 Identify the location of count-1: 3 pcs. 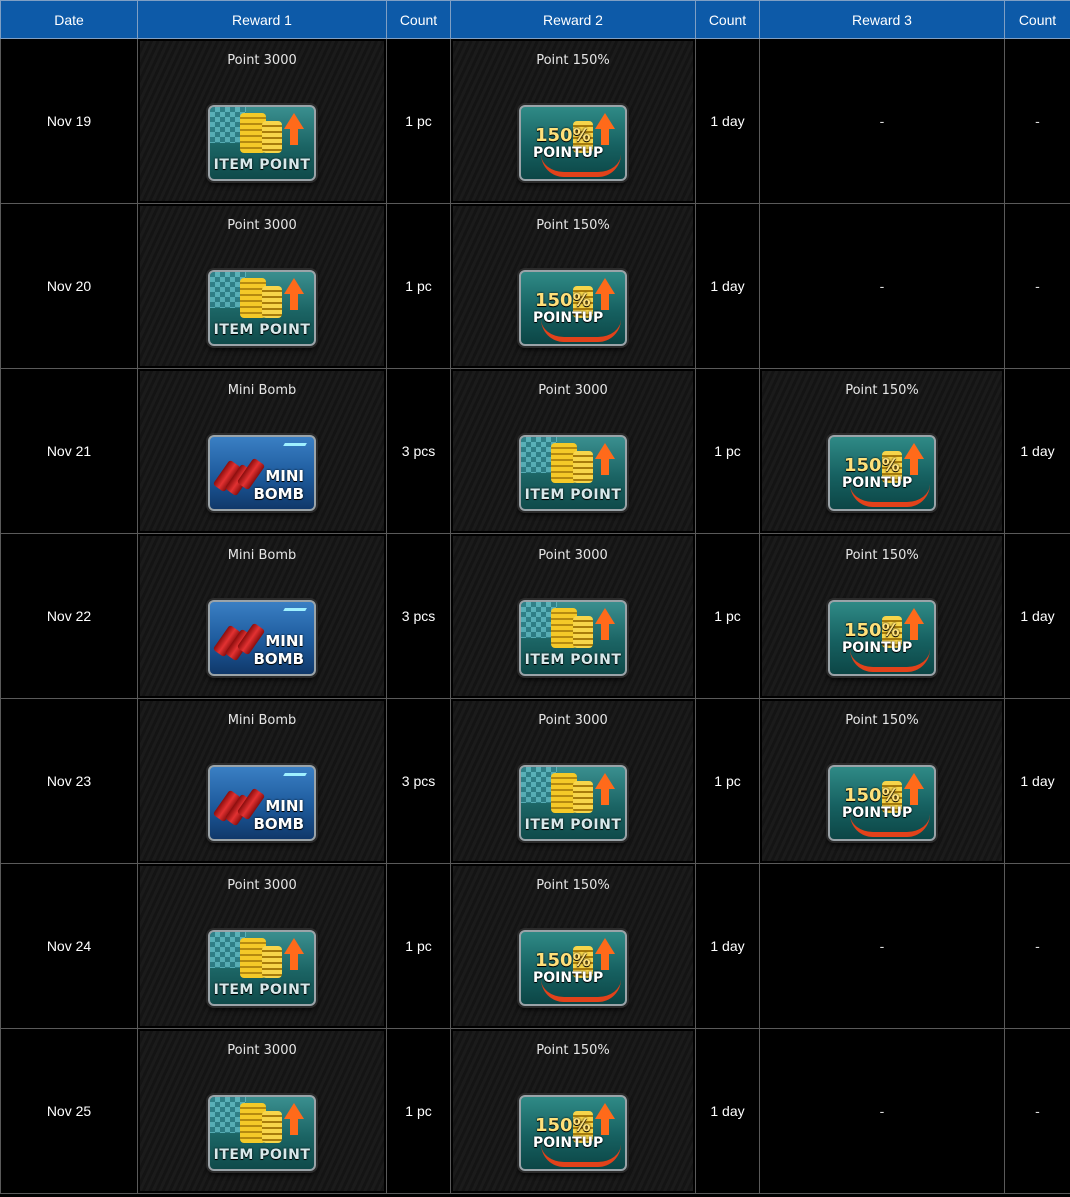
(418, 781).